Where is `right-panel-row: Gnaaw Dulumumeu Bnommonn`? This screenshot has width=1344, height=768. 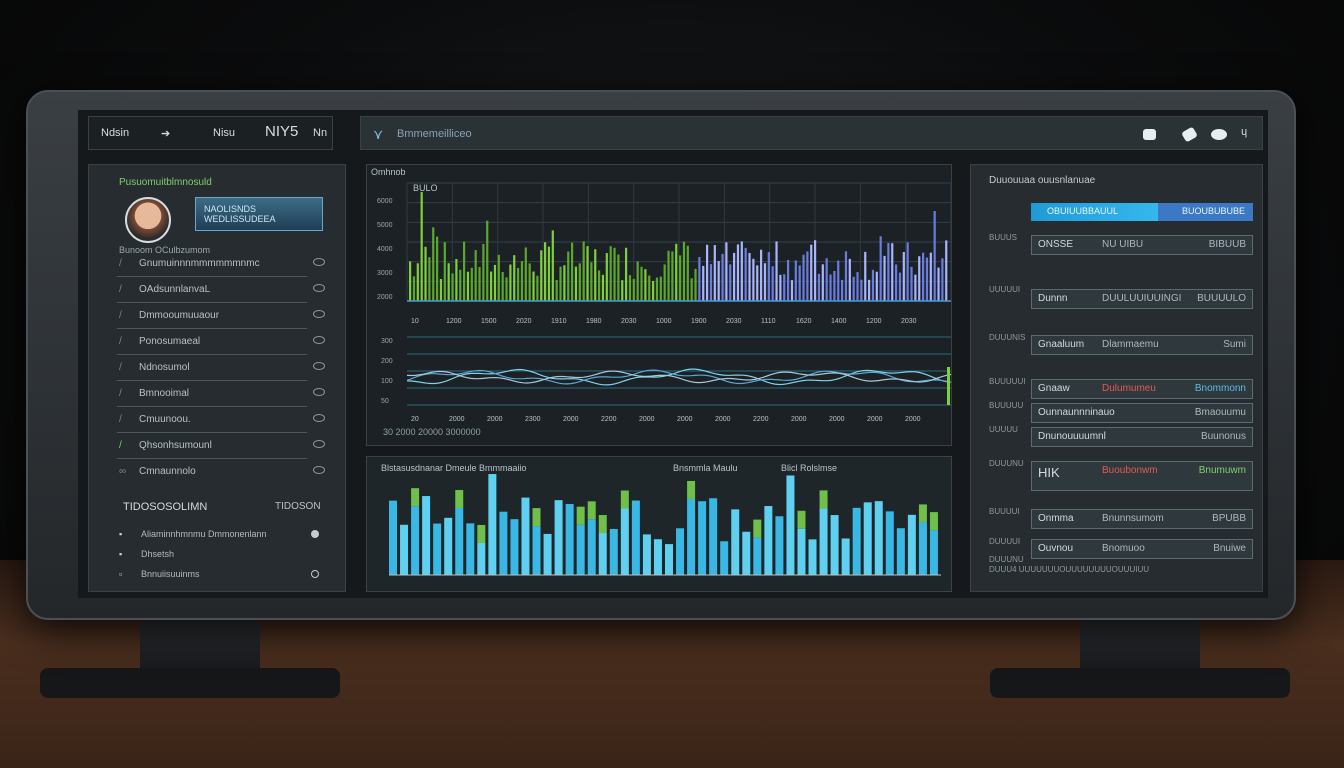 right-panel-row: Gnaaw Dulumumeu Bnommonn is located at coordinates (1142, 389).